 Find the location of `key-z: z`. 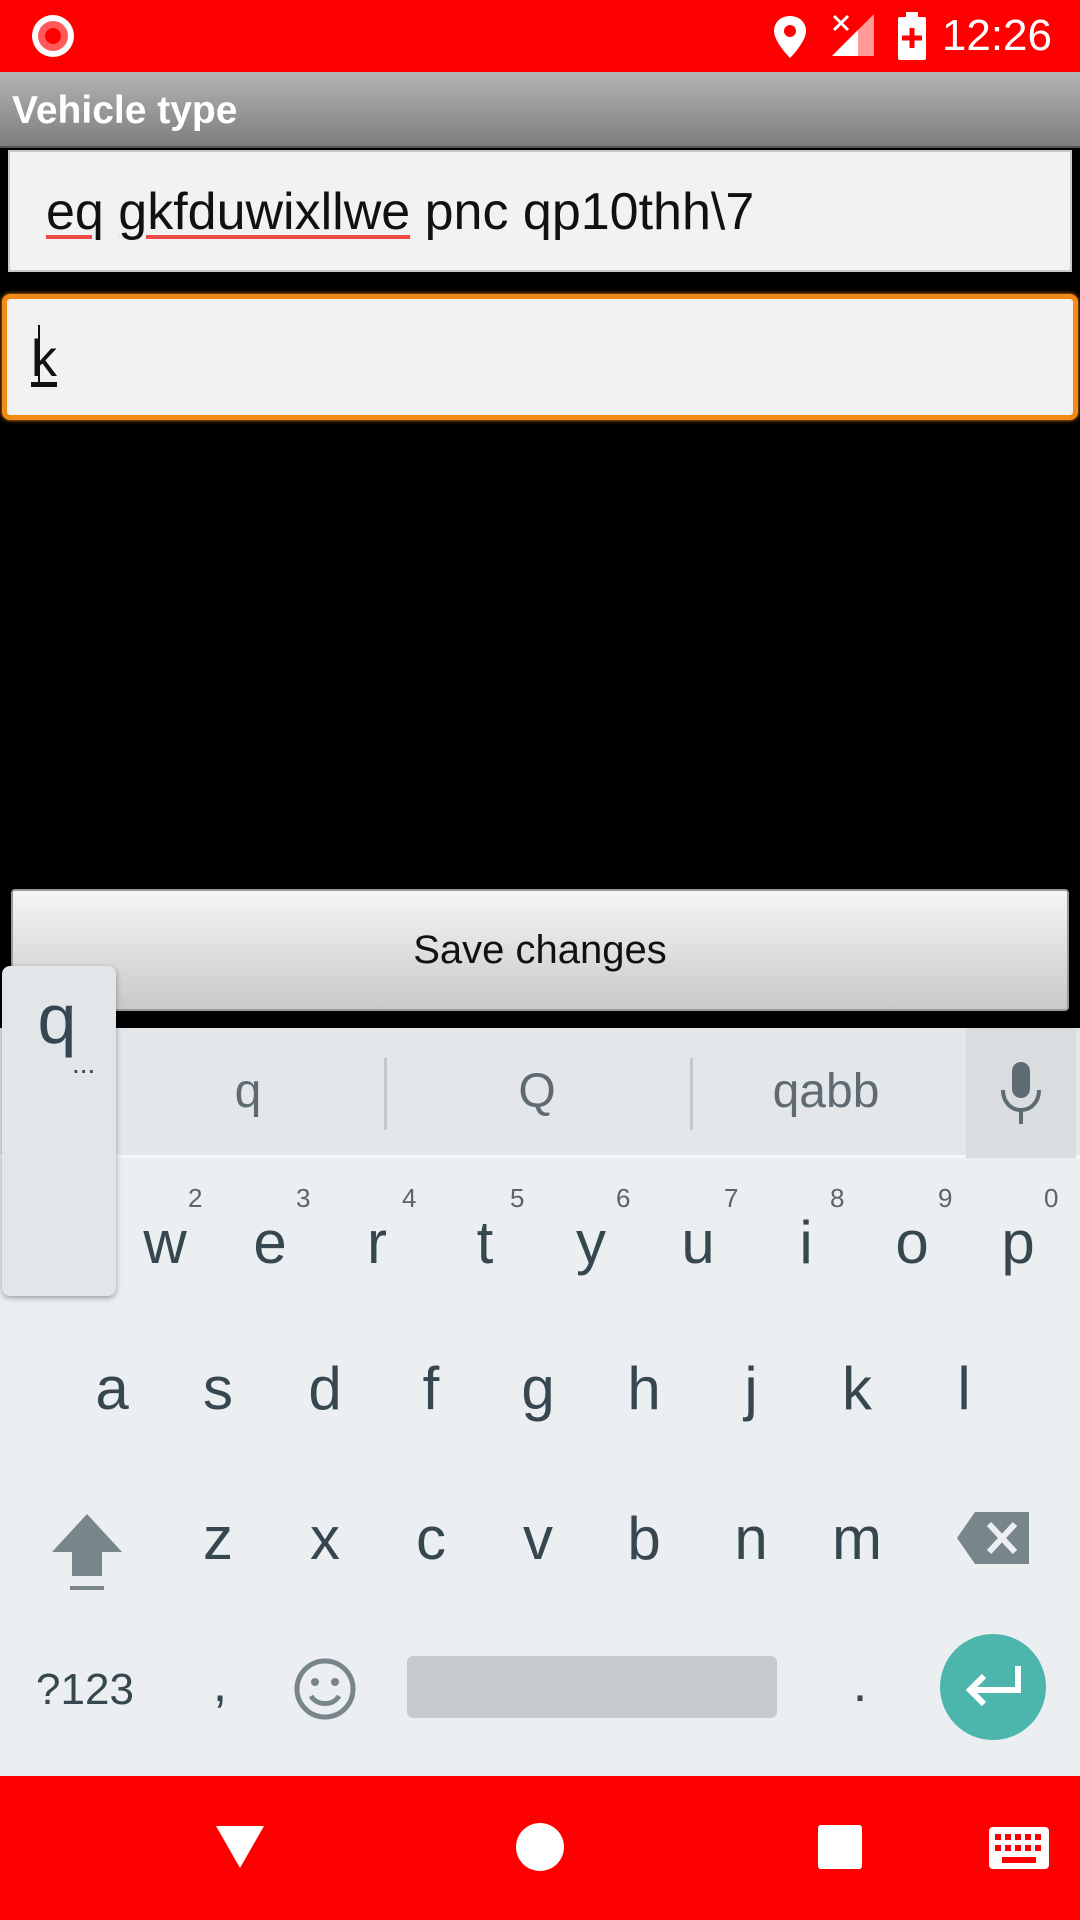

key-z: z is located at coordinates (218, 1539).